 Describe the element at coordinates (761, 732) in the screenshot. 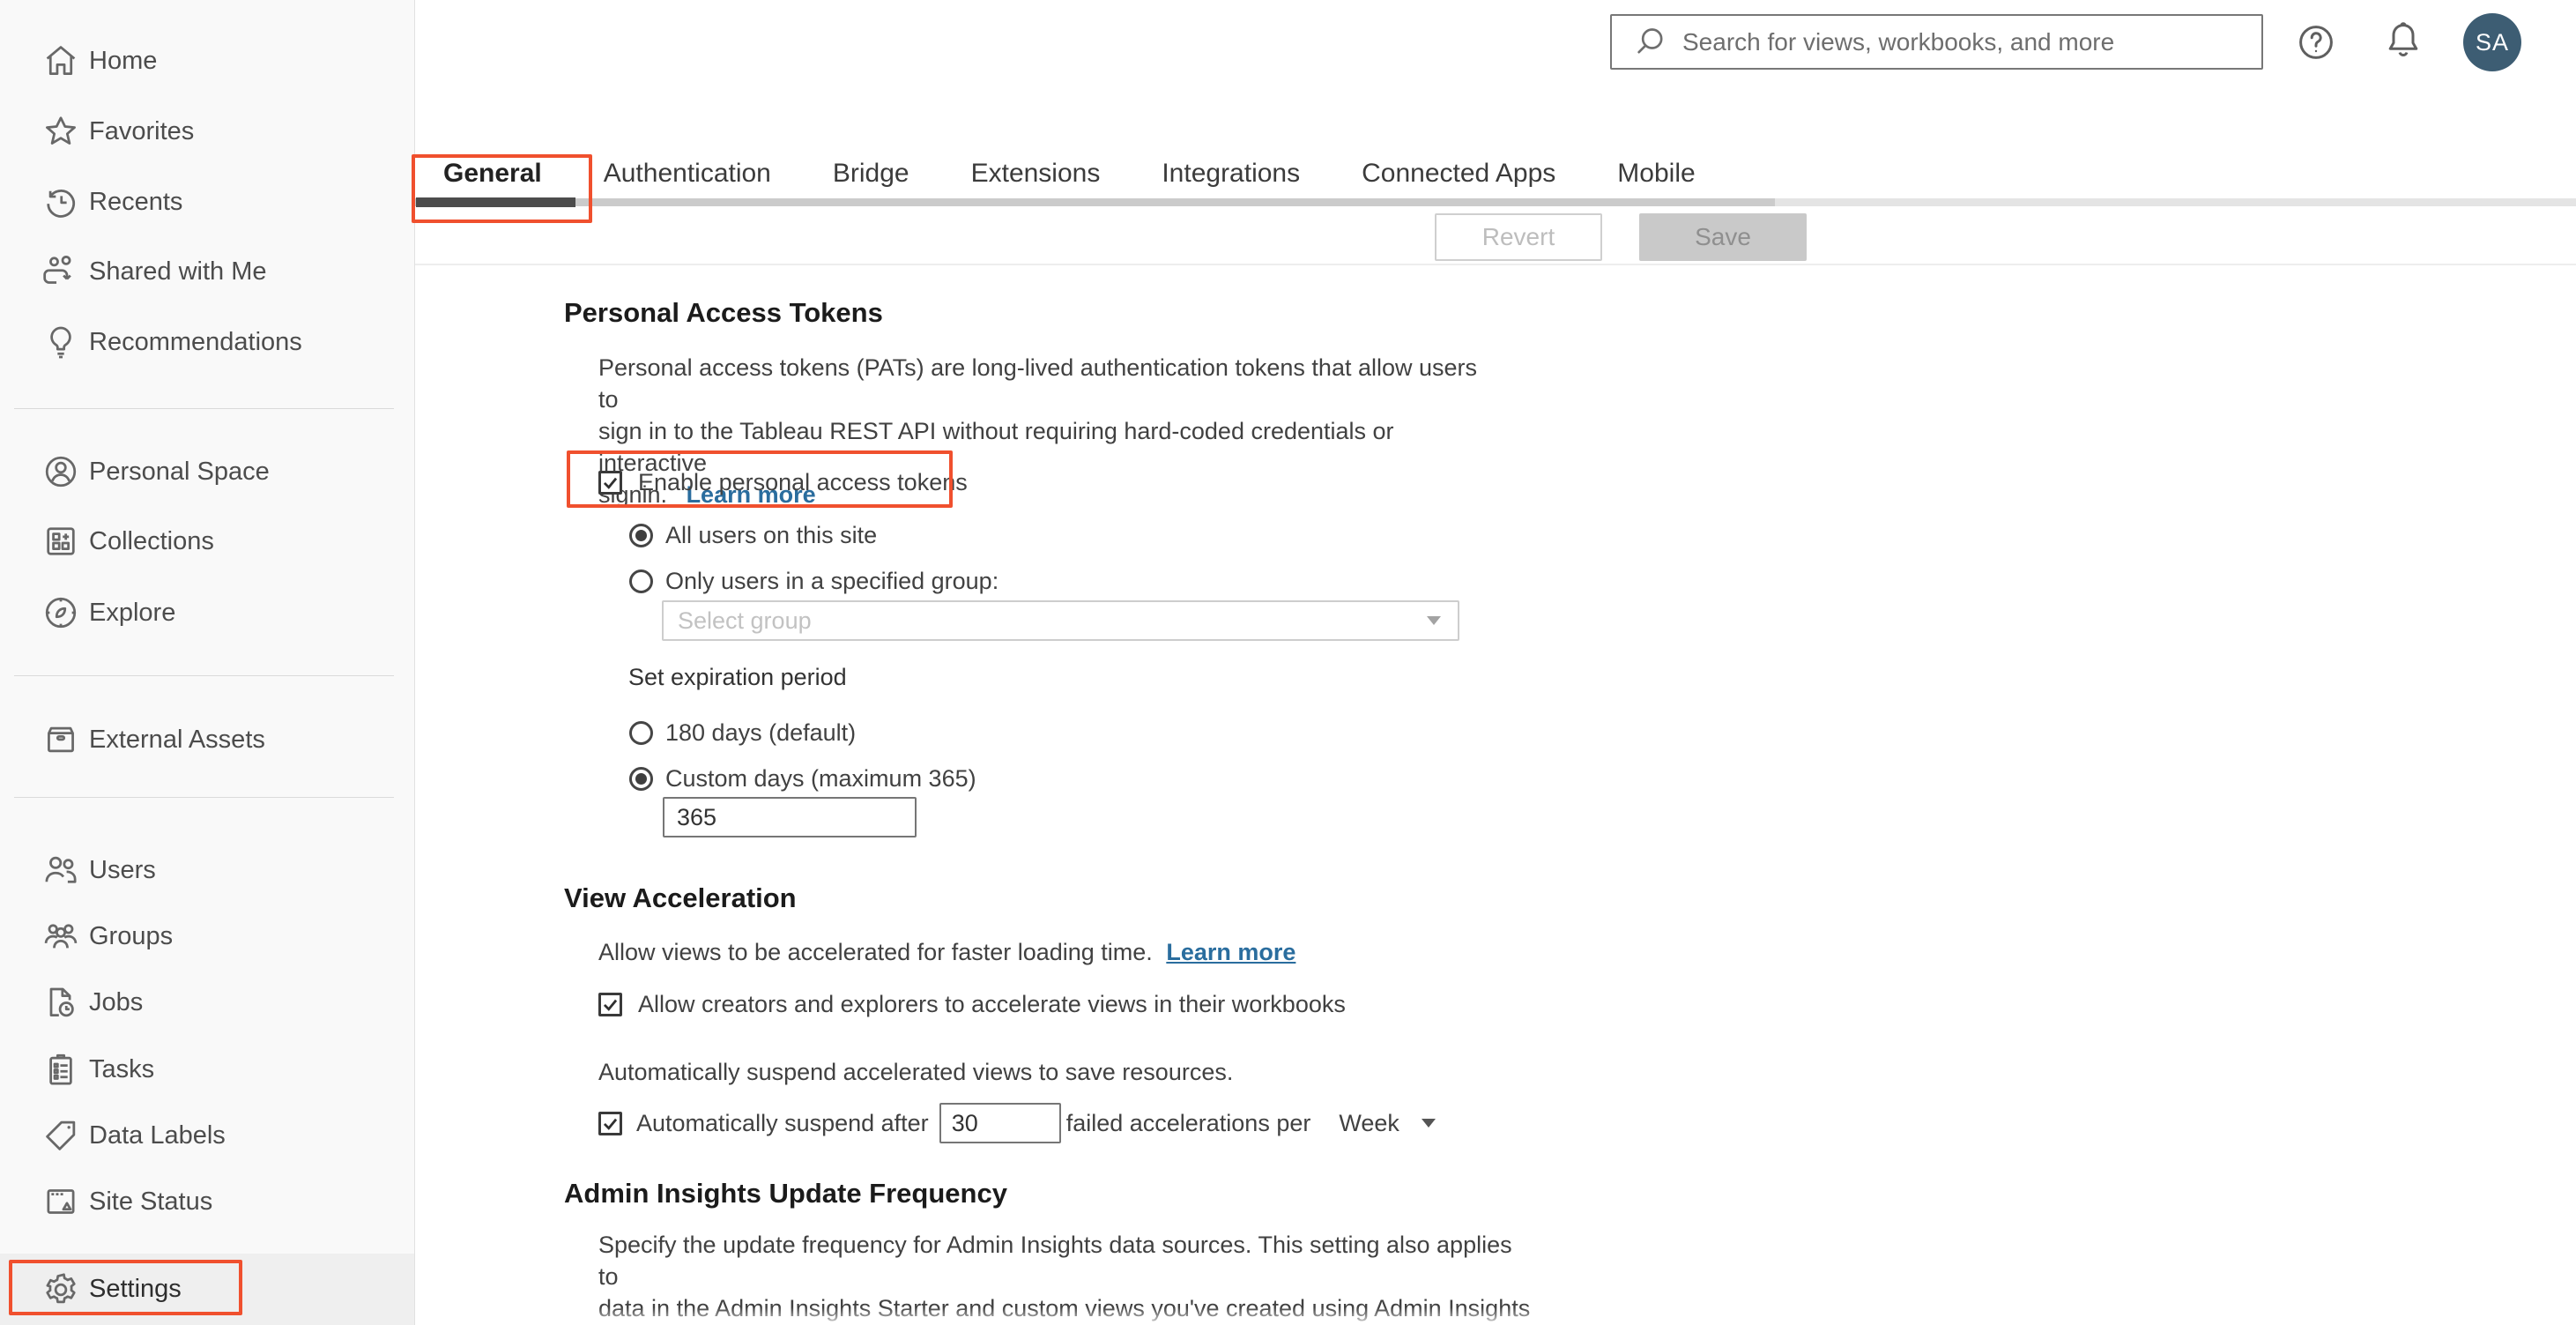

I see `default-days-label: 180 days (default)` at that location.